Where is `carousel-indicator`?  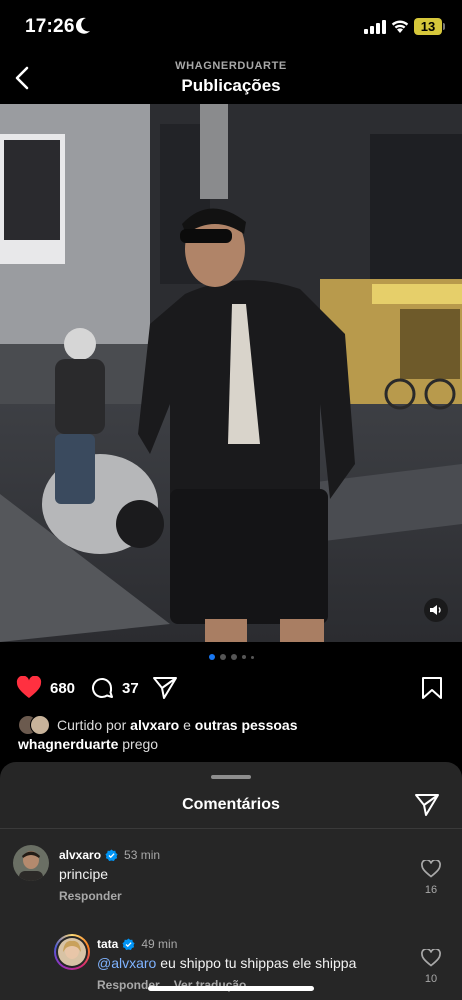
carousel-indicator is located at coordinates (231, 657).